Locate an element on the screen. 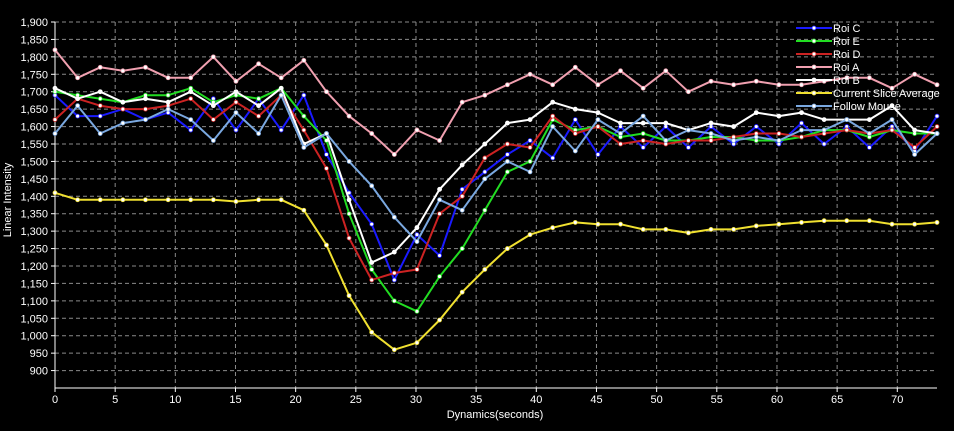 The height and width of the screenshot is (431, 954). y-tick-label: 1,200 is located at coordinates (34, 267).